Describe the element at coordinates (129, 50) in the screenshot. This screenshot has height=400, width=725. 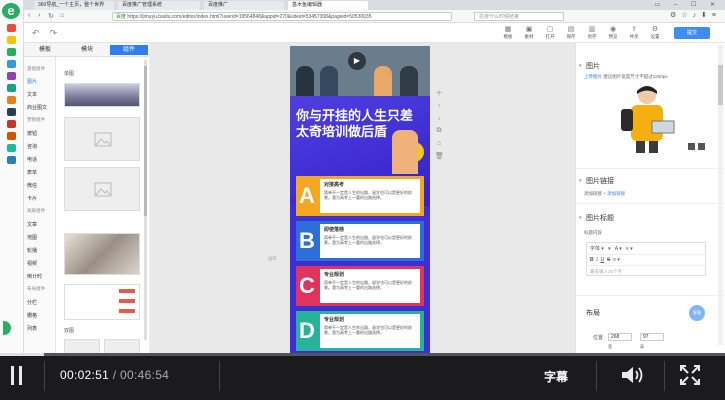
I see `tab-component: 组件` at that location.